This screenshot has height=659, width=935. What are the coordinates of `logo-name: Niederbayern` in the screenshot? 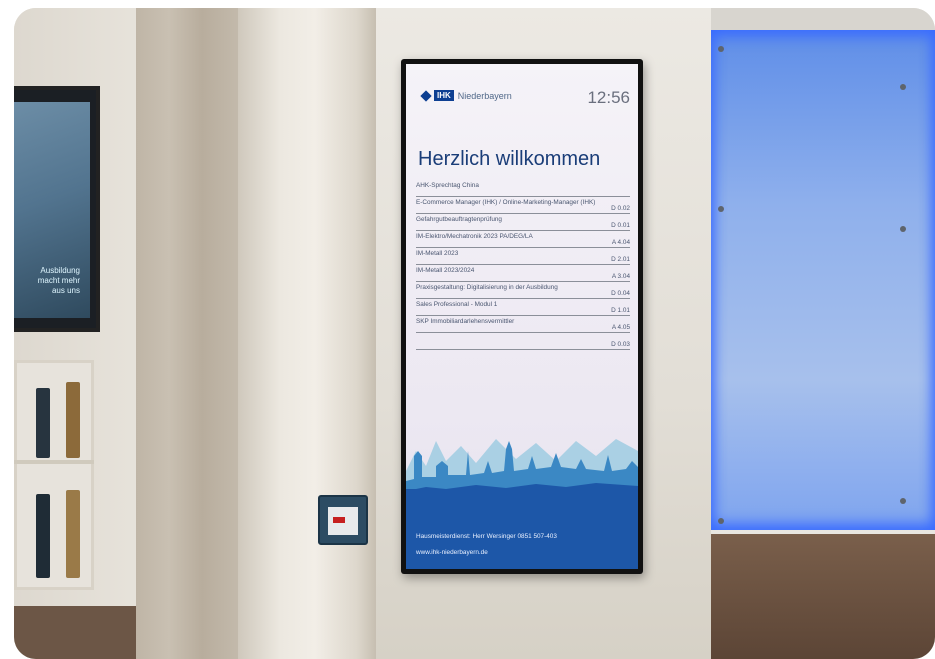 It's located at (484, 95).